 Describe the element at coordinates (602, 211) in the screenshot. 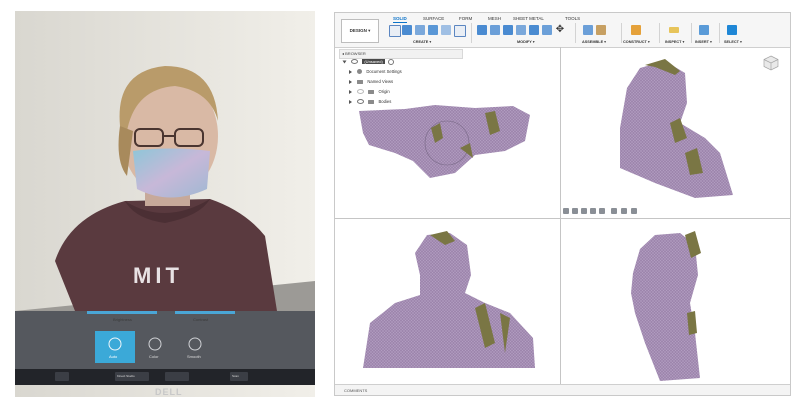

I see `fit-icon` at that location.